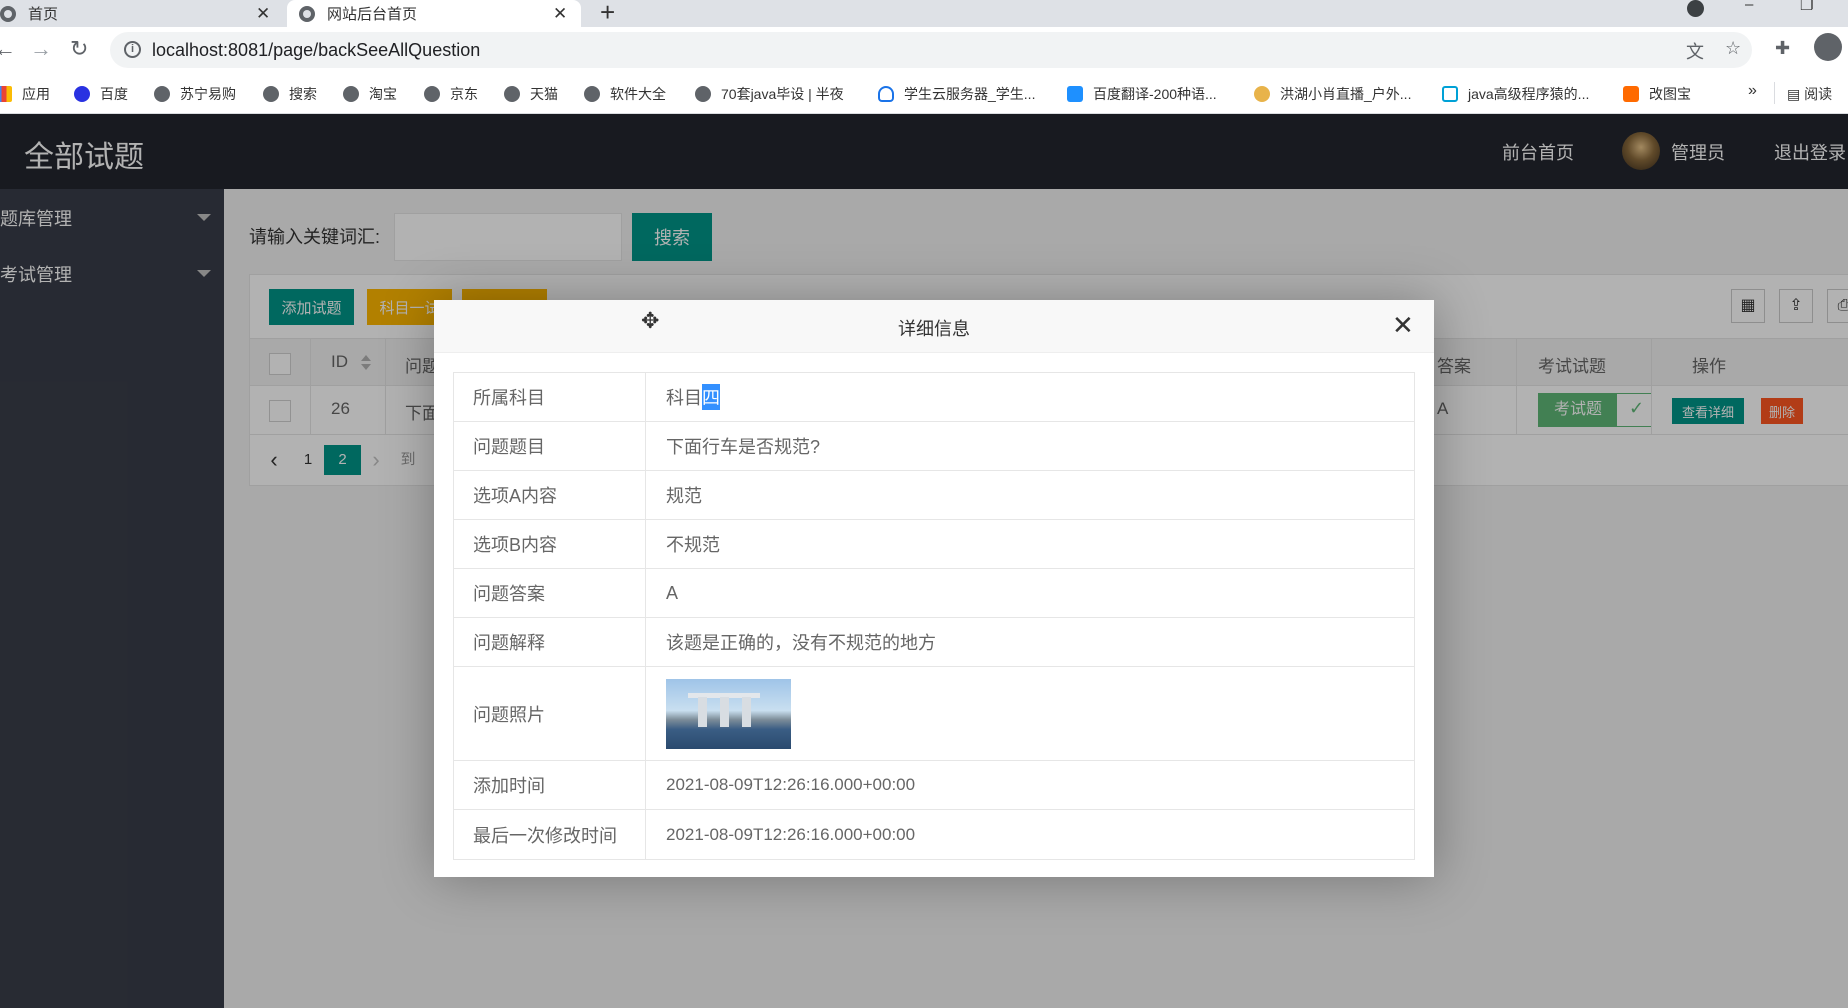 This screenshot has width=1848, height=1008. I want to click on bookmark-item: 百度, so click(101, 94).